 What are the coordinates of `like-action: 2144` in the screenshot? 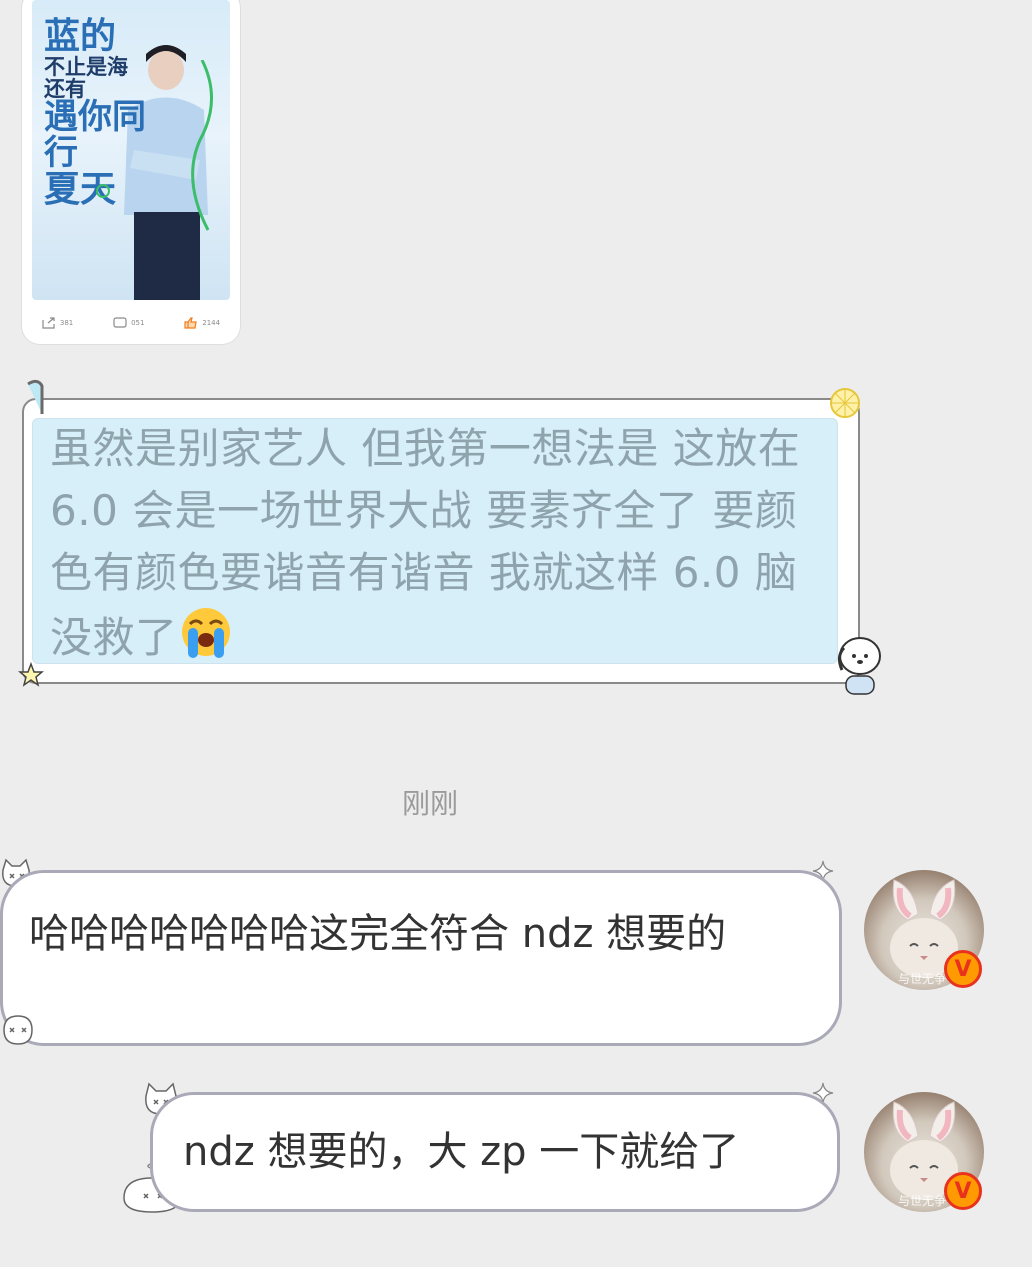 It's located at (202, 323).